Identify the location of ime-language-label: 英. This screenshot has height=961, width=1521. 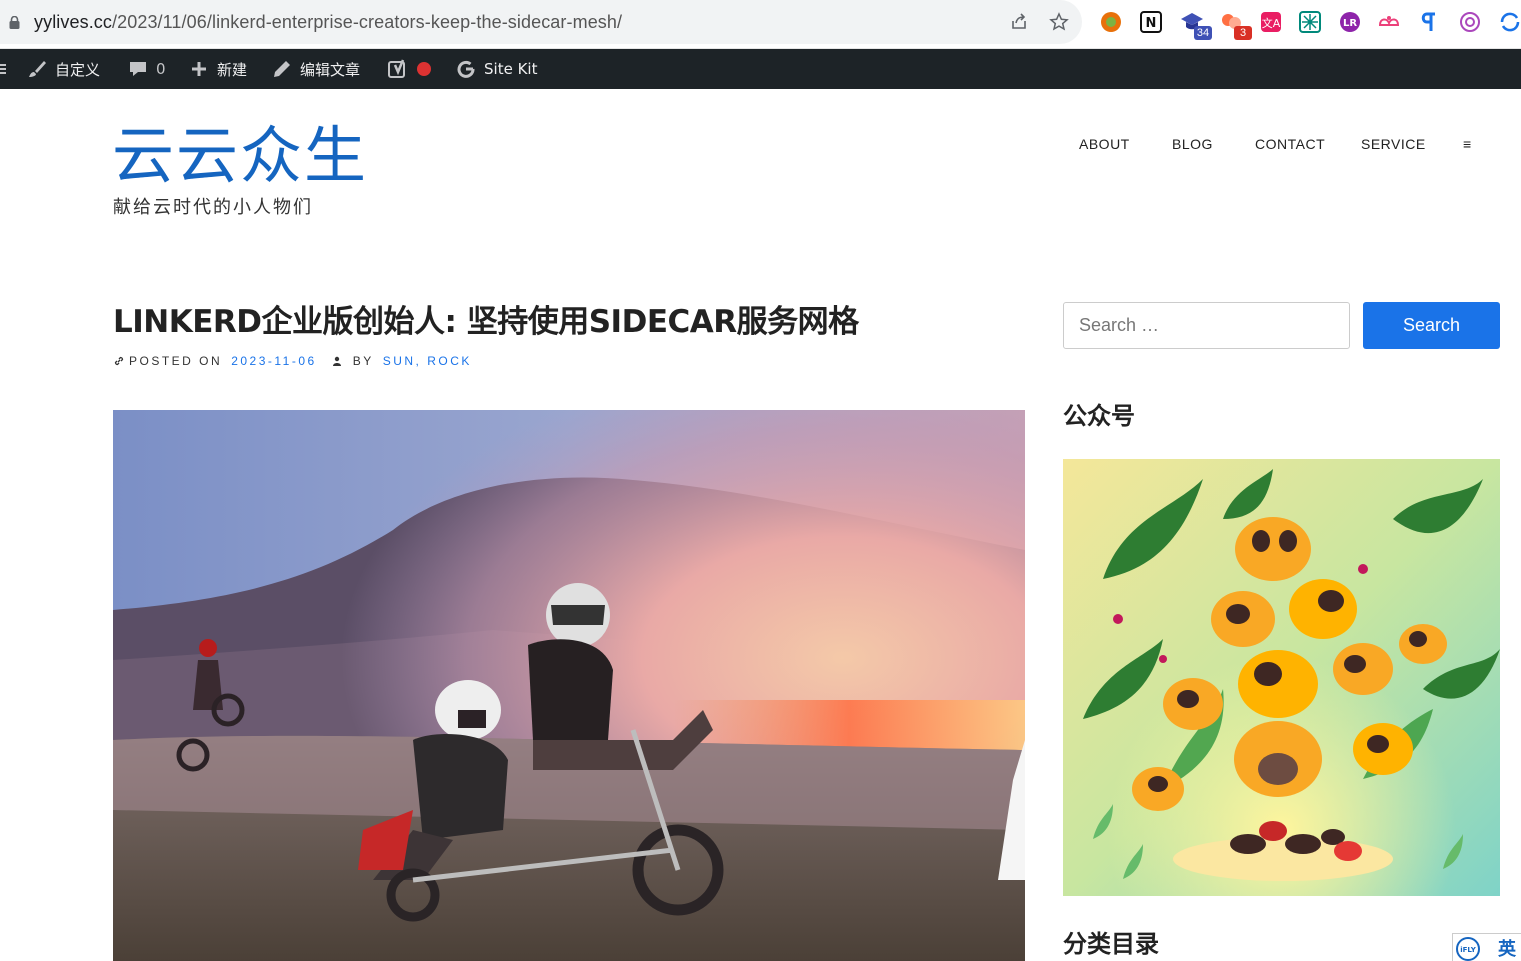
(1507, 948).